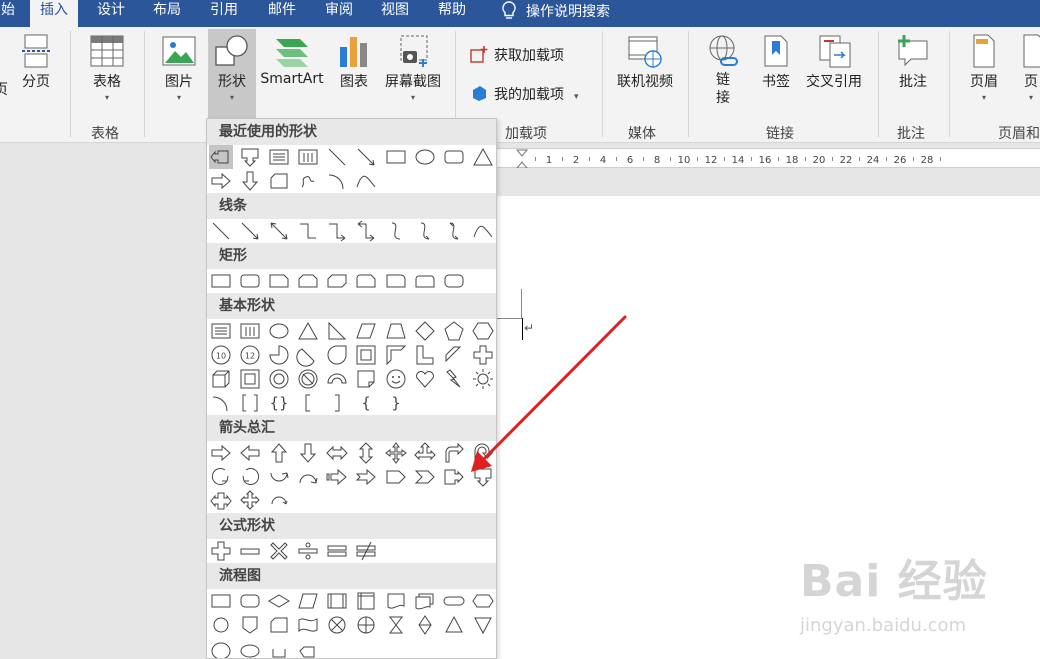 This screenshot has height=659, width=1040. I want to click on right-brace-icon: }, so click(396, 403).